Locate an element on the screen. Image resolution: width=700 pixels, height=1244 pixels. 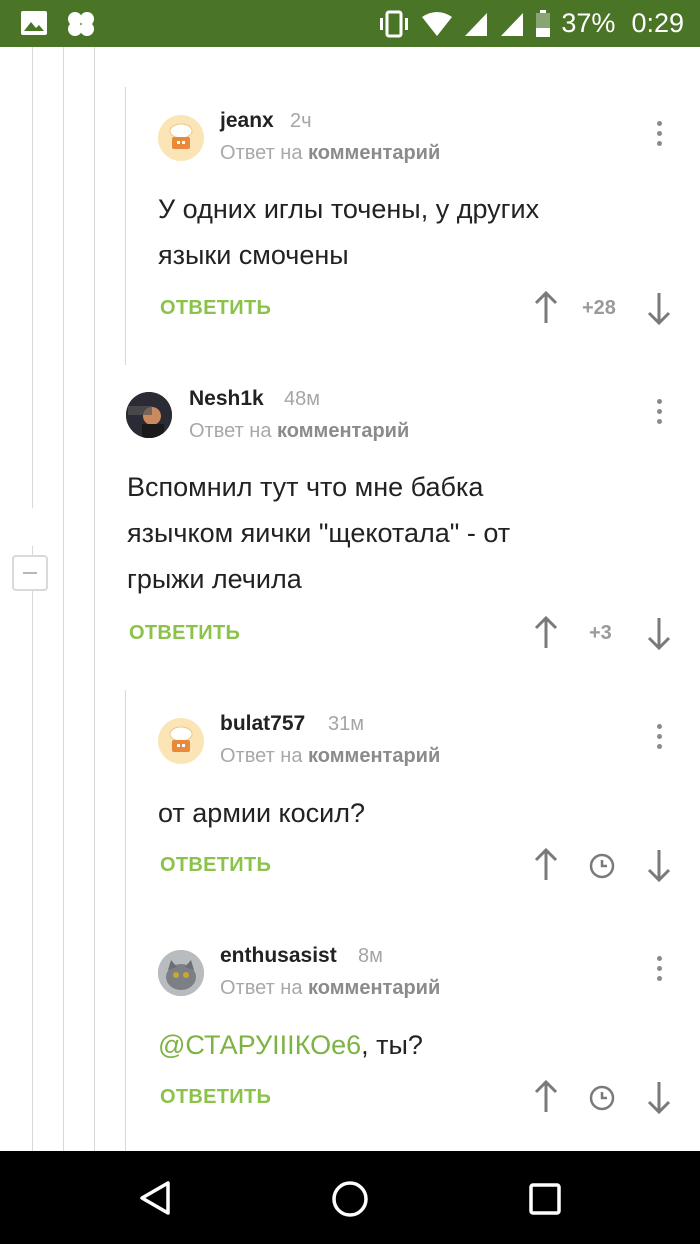
cell-signal-icon is located at coordinates (476, 24).